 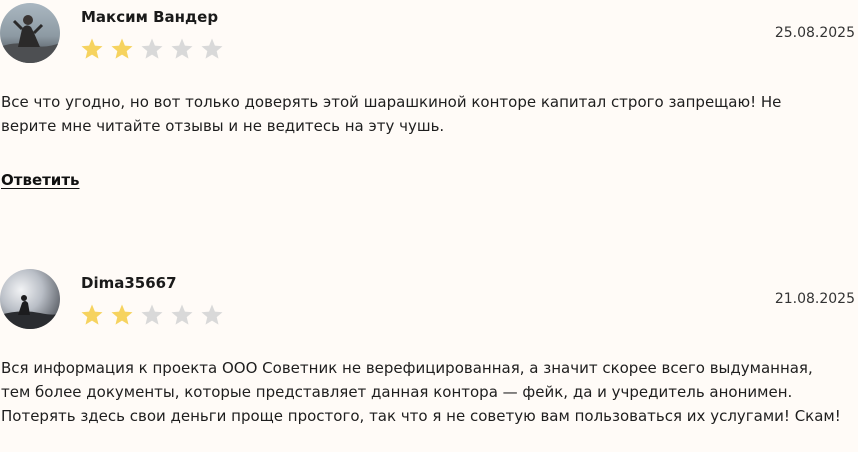 What do you see at coordinates (814, 299) in the screenshot?
I see `review-date: 21.08.2025` at bounding box center [814, 299].